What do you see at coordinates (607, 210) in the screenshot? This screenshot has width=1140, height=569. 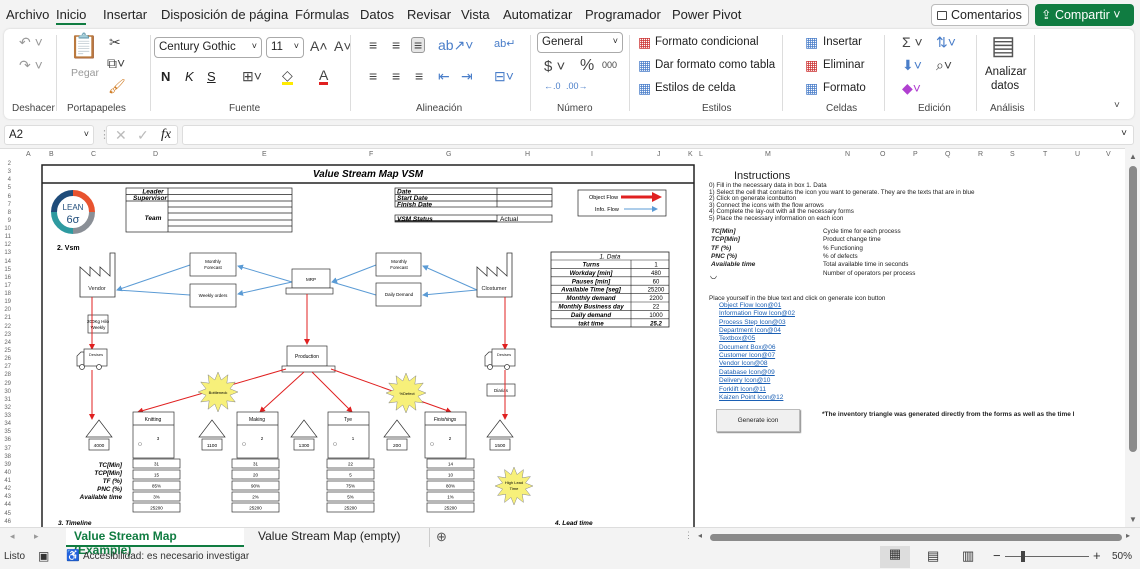 I see `info-flow-label: Info. Flow` at bounding box center [607, 210].